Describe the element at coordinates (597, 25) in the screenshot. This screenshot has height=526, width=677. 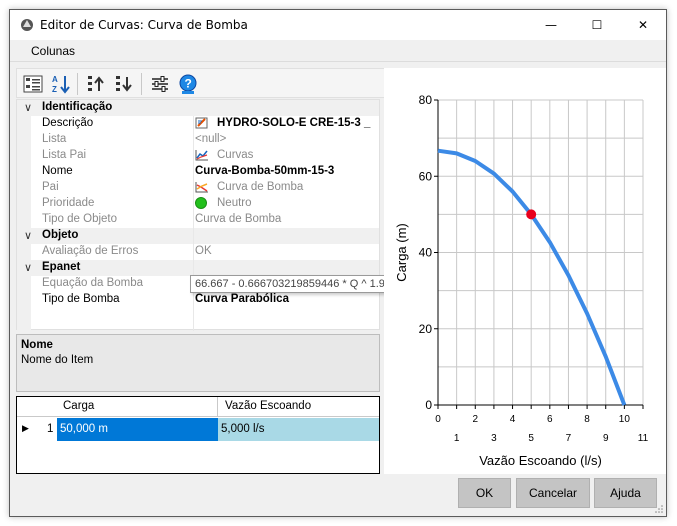
I see `maximize-button: ☐` at that location.